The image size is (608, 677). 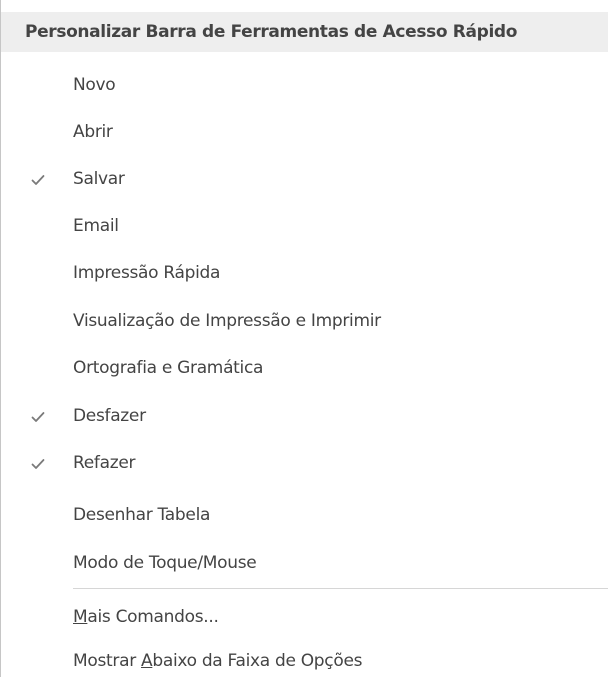 What do you see at coordinates (147, 661) in the screenshot?
I see `mnemonic-letter: A` at bounding box center [147, 661].